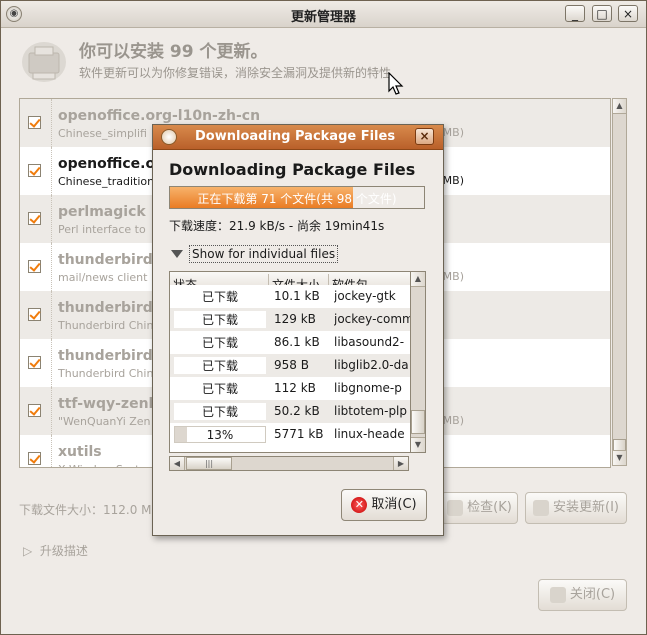 The width and height of the screenshot is (647, 635). I want to click on close-icon, so click(557, 594).